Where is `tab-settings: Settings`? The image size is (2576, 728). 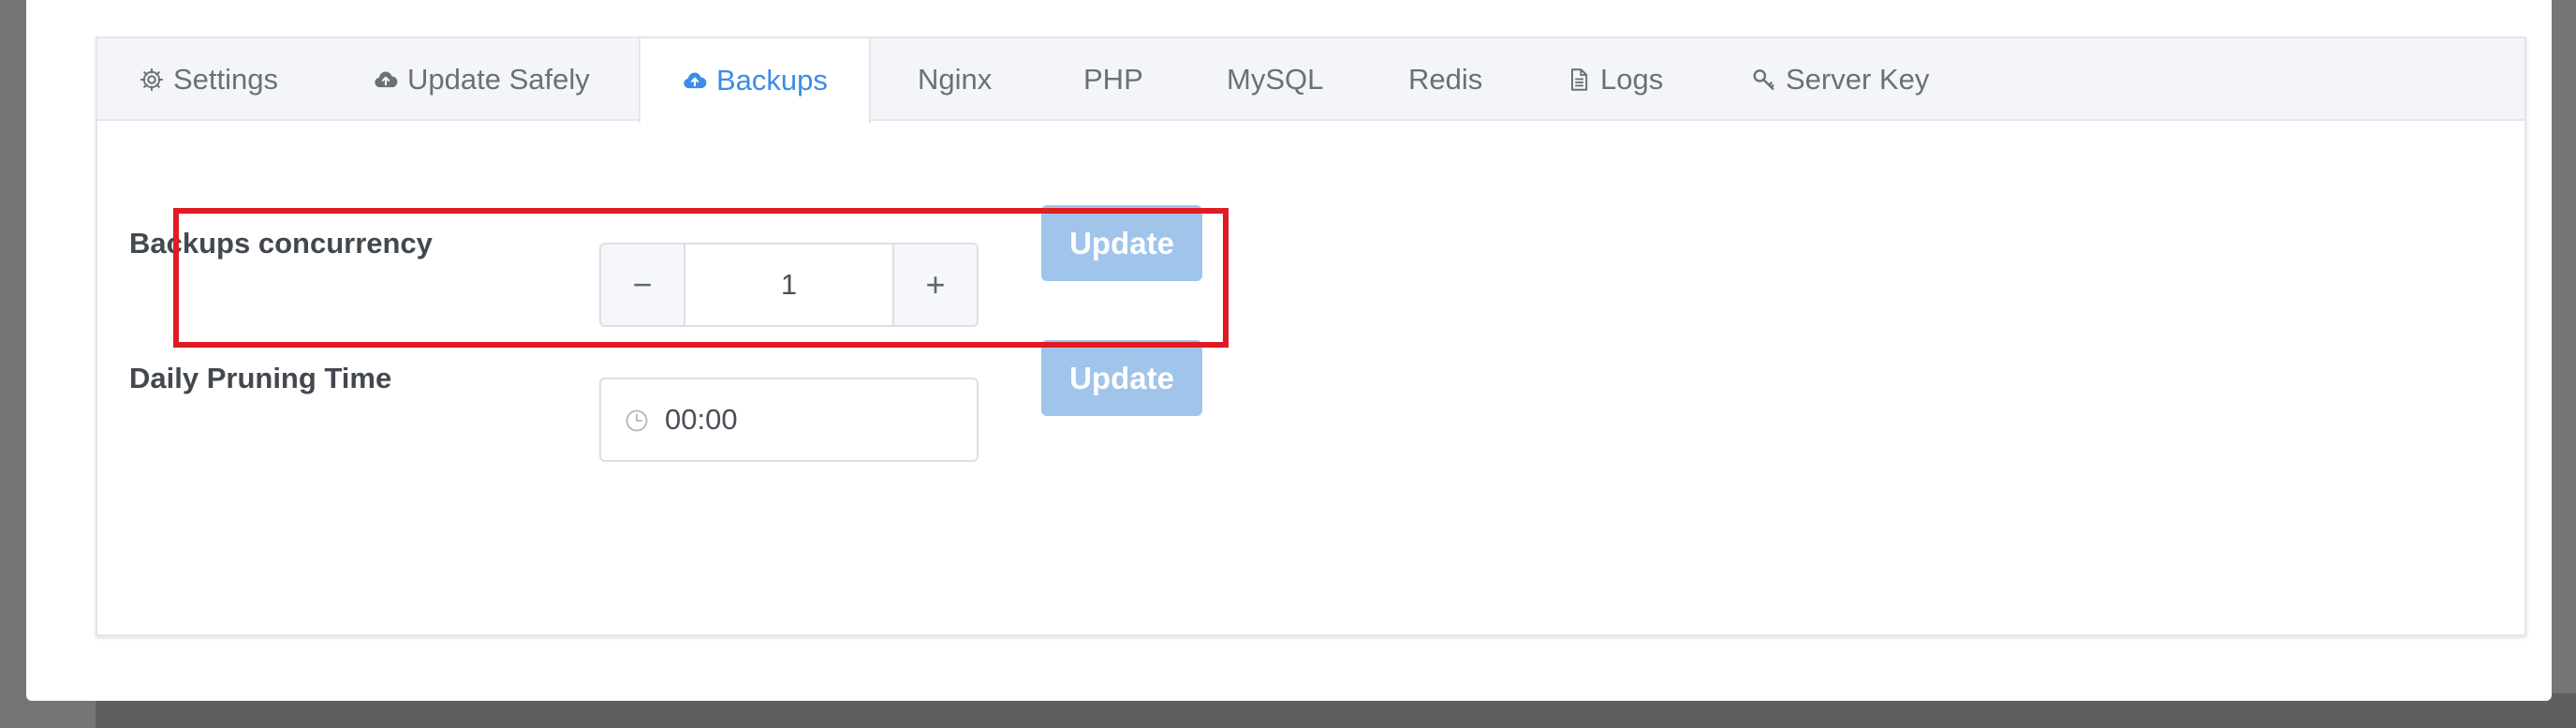 tab-settings: Settings is located at coordinates (208, 79).